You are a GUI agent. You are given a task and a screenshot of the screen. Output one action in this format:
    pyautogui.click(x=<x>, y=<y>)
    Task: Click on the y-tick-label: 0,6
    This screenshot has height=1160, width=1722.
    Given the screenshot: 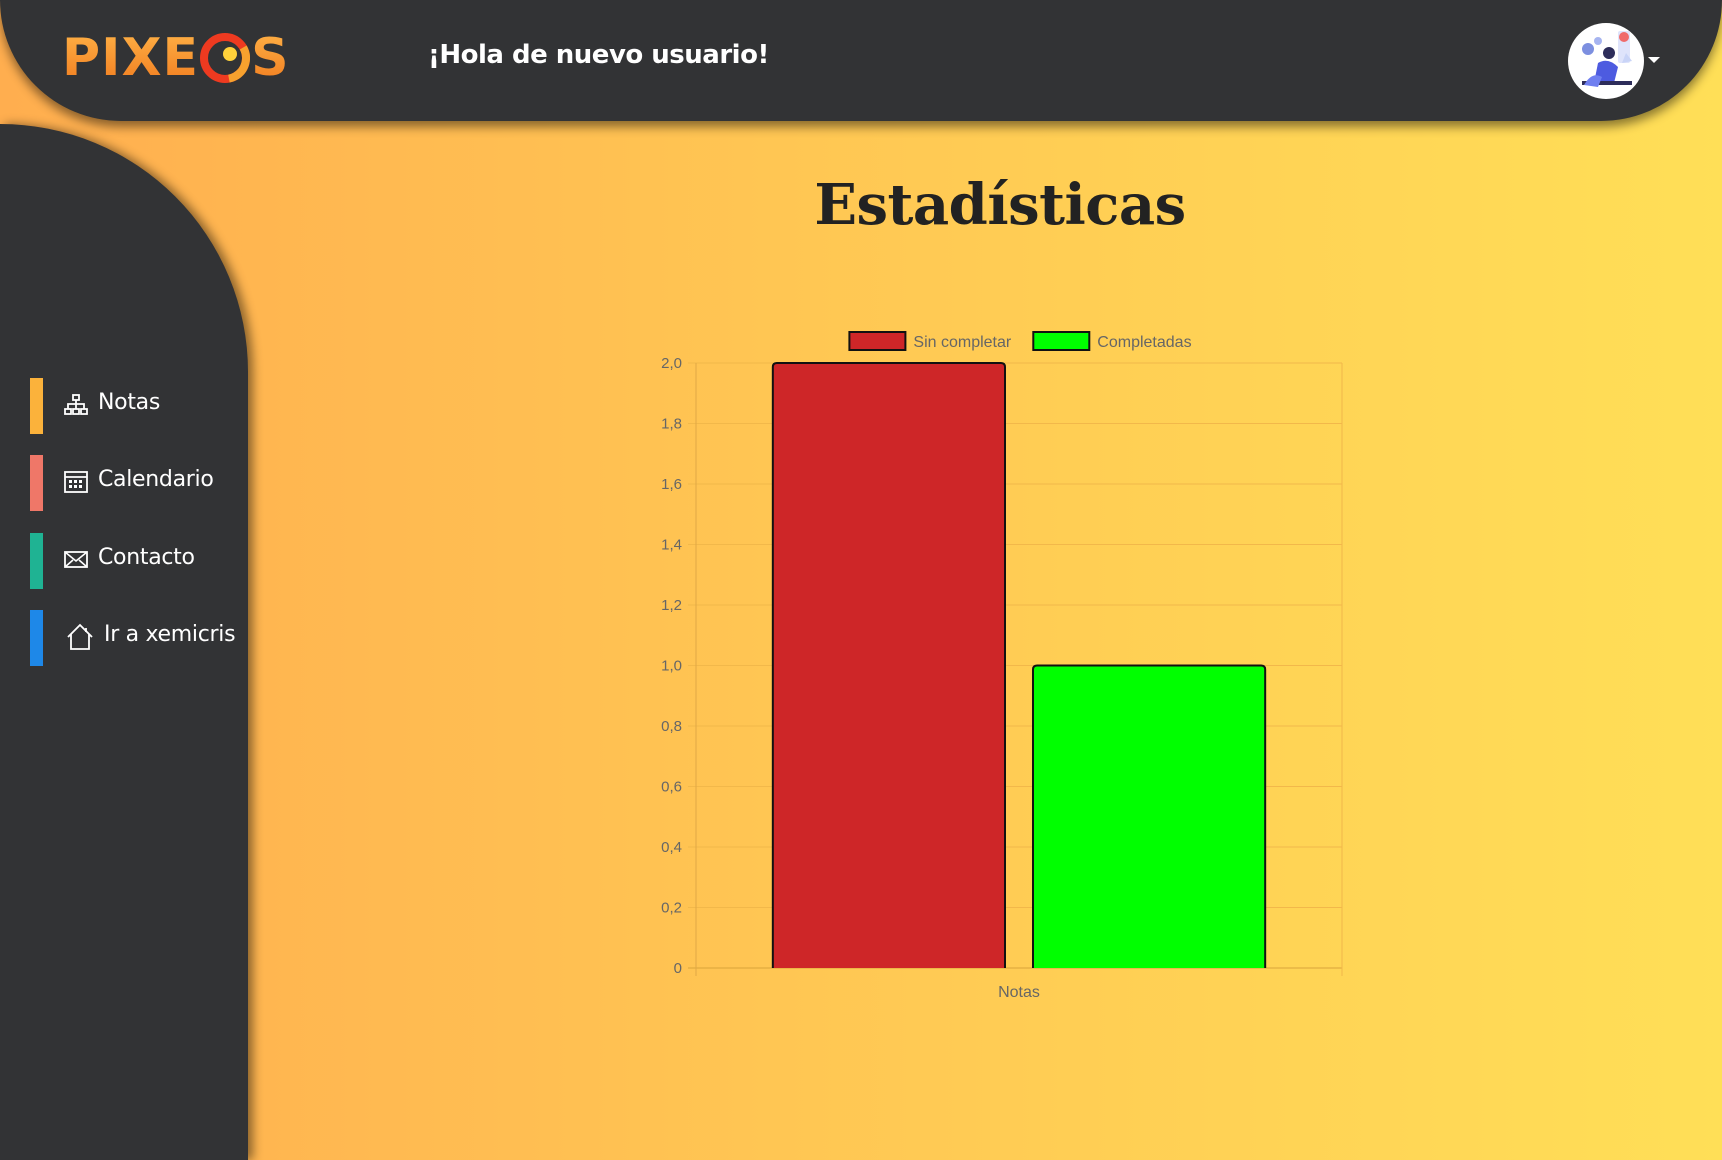 What is the action you would take?
    pyautogui.click(x=671, y=787)
    